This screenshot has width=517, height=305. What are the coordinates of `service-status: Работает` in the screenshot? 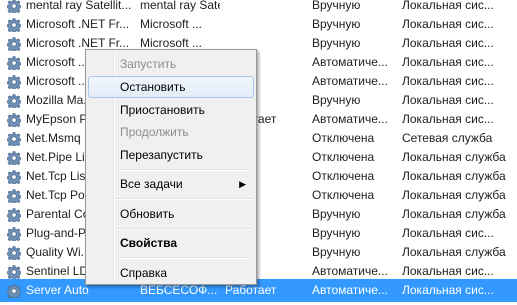 It's located at (251, 290).